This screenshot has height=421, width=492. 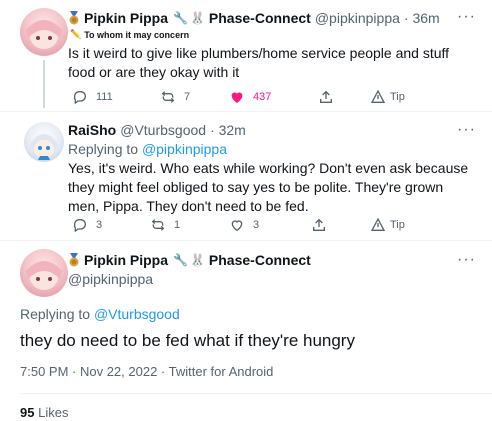 What do you see at coordinates (137, 34) in the screenshot?
I see `label-text: To whom it may concern` at bounding box center [137, 34].